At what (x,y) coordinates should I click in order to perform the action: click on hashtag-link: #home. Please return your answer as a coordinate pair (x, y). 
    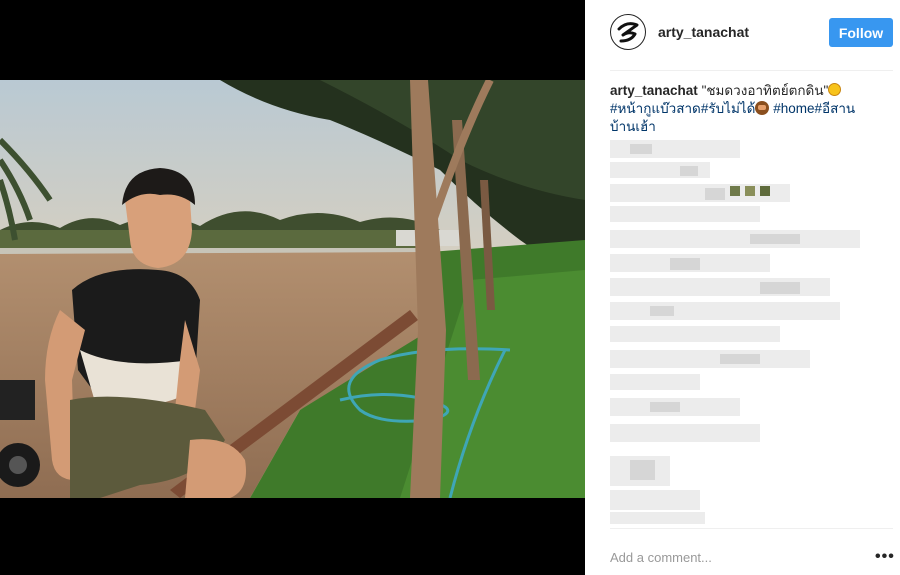
    Looking at the image, I should click on (793, 108).